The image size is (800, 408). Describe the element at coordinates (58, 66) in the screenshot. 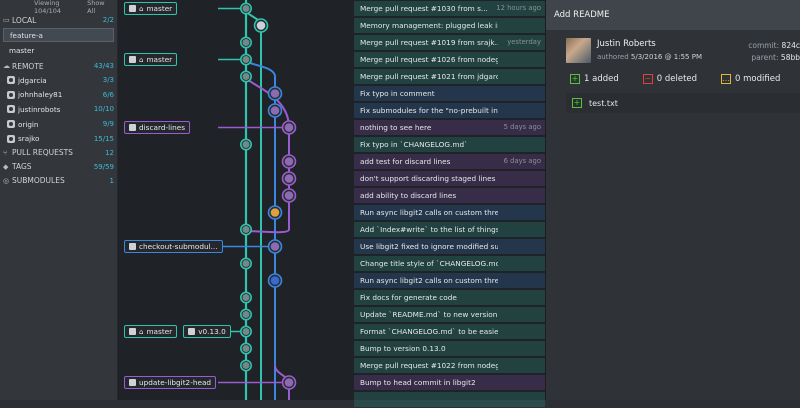

I see `section-remote: ☁ REMOTE 43/43` at that location.